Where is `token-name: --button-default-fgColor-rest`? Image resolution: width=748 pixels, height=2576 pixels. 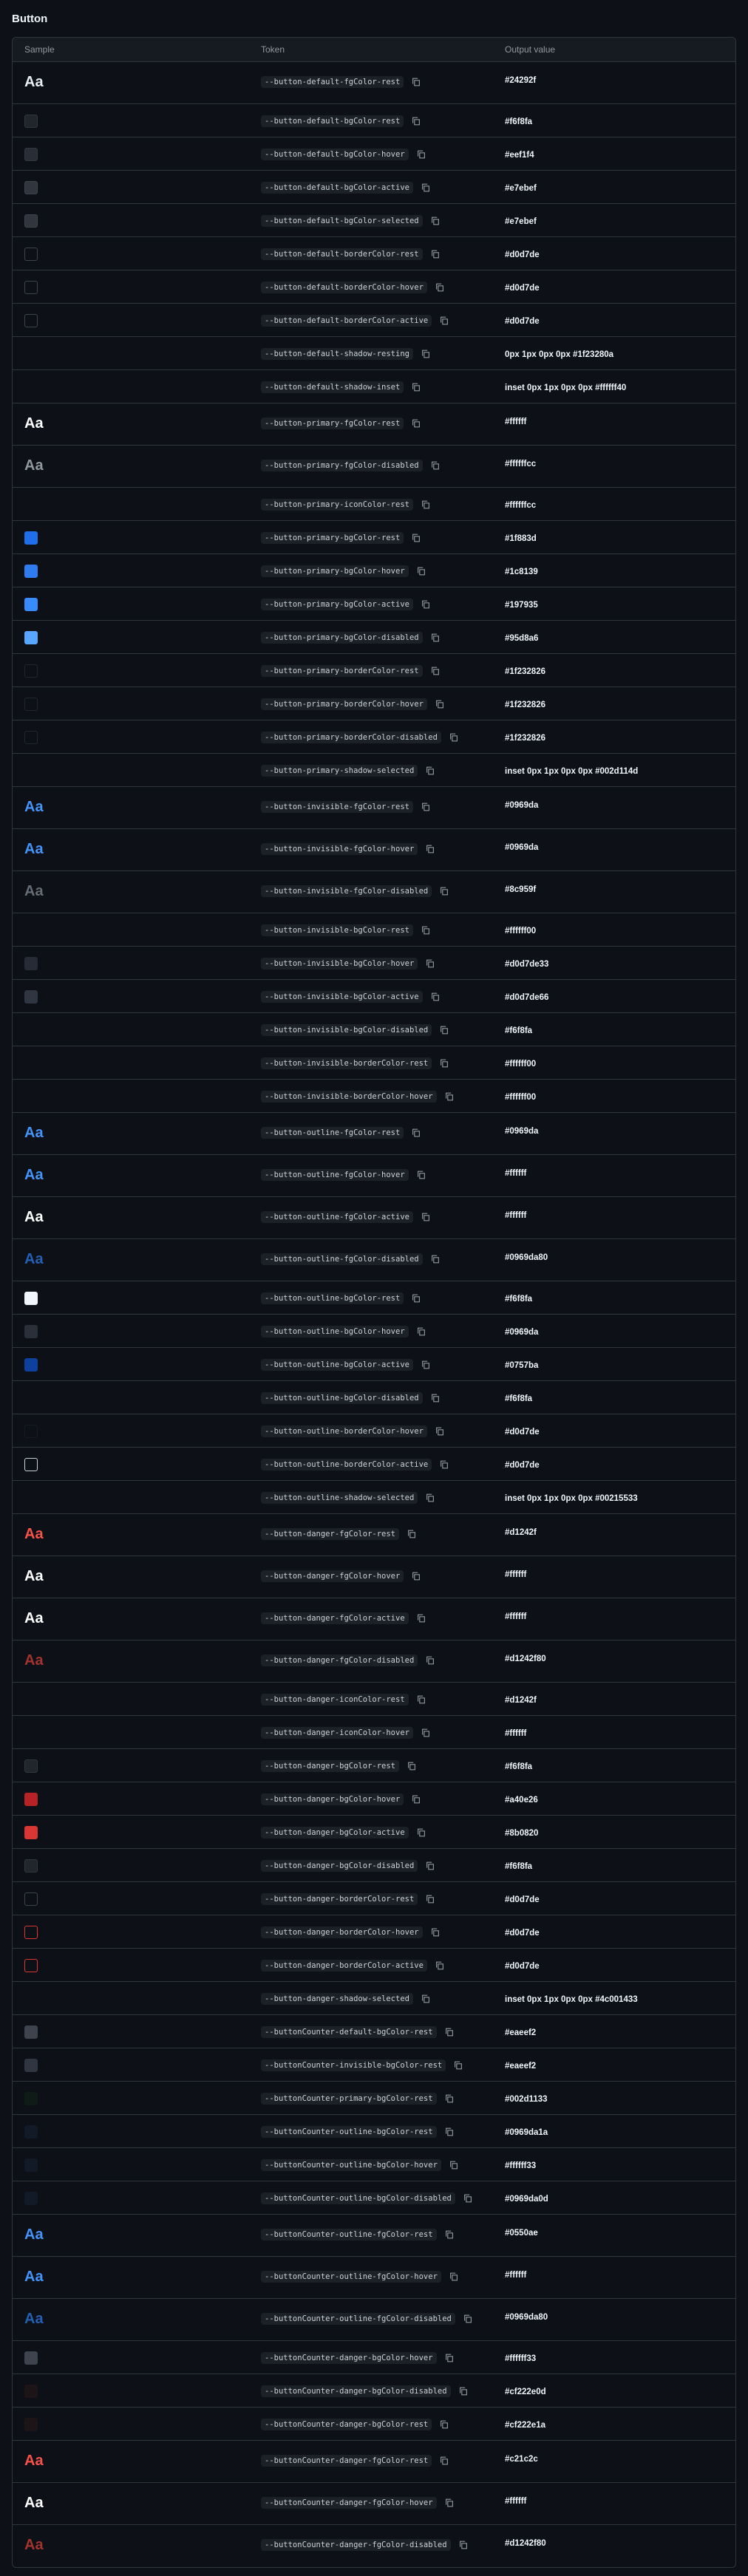 token-name: --button-default-fgColor-rest is located at coordinates (332, 81).